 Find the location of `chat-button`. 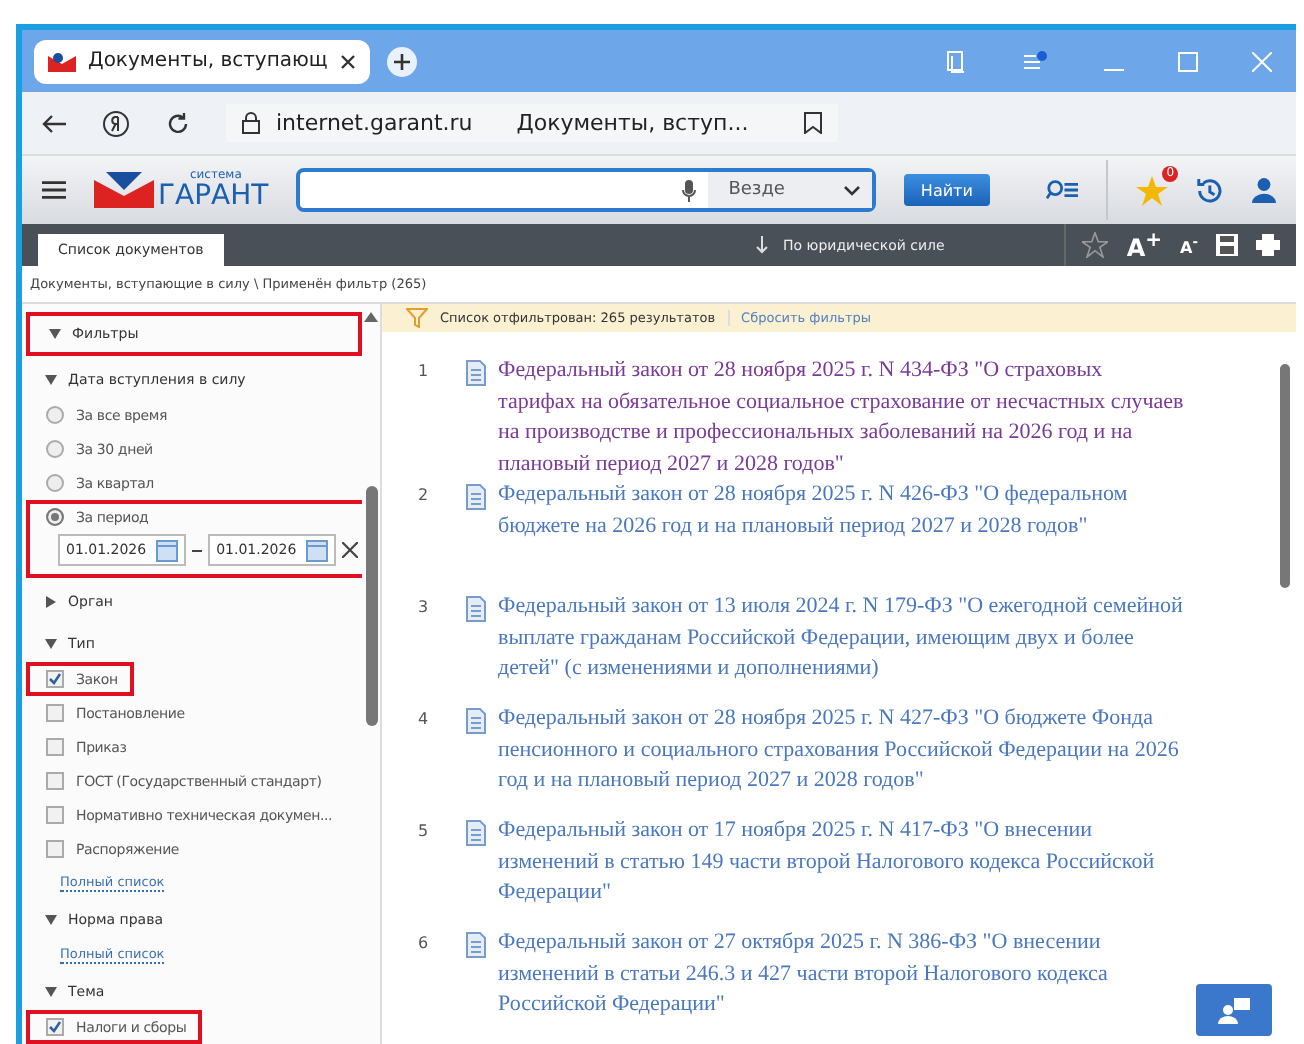

chat-button is located at coordinates (1234, 1010).